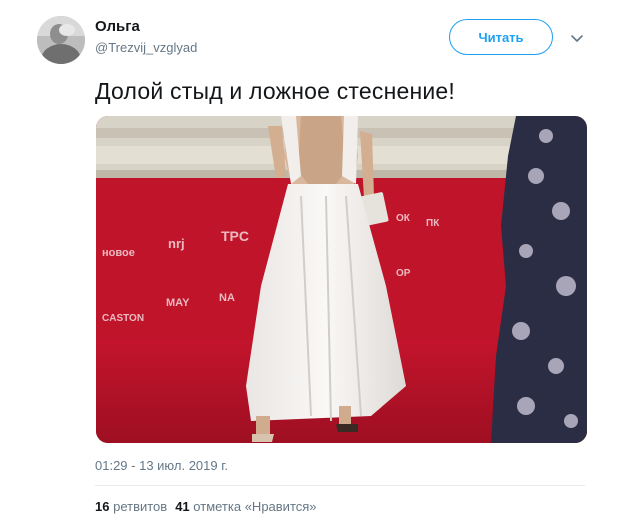  Describe the element at coordinates (227, 298) in the screenshot. I see `svg-text: NA` at that location.